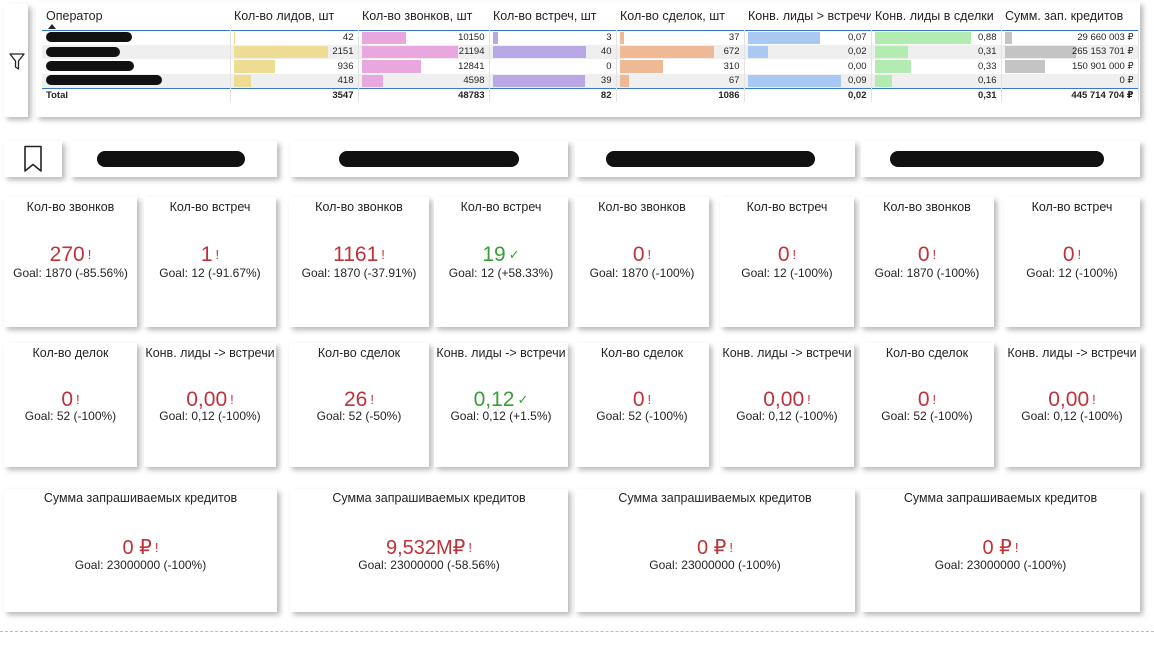  Describe the element at coordinates (494, 399) in the screenshot. I see `kpi-value-text: 0,12` at that location.